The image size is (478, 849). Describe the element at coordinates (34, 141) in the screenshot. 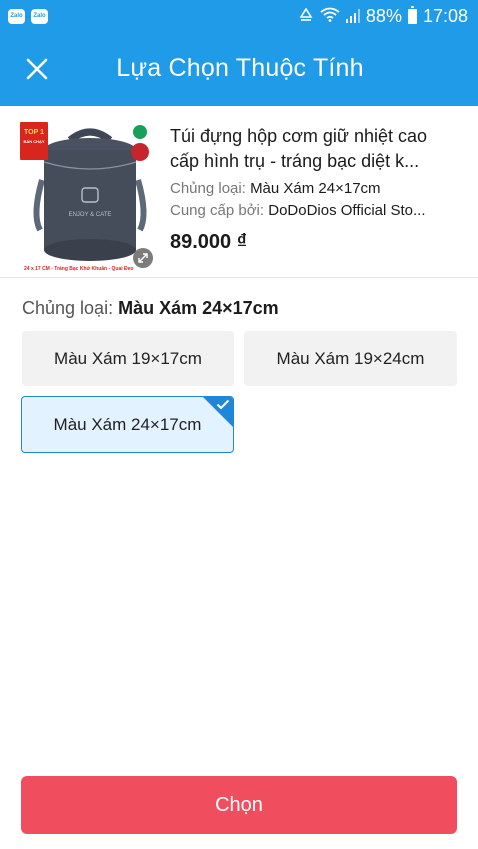

I see `top-seller-badge: TOP 1 BÁN CHẠY` at that location.